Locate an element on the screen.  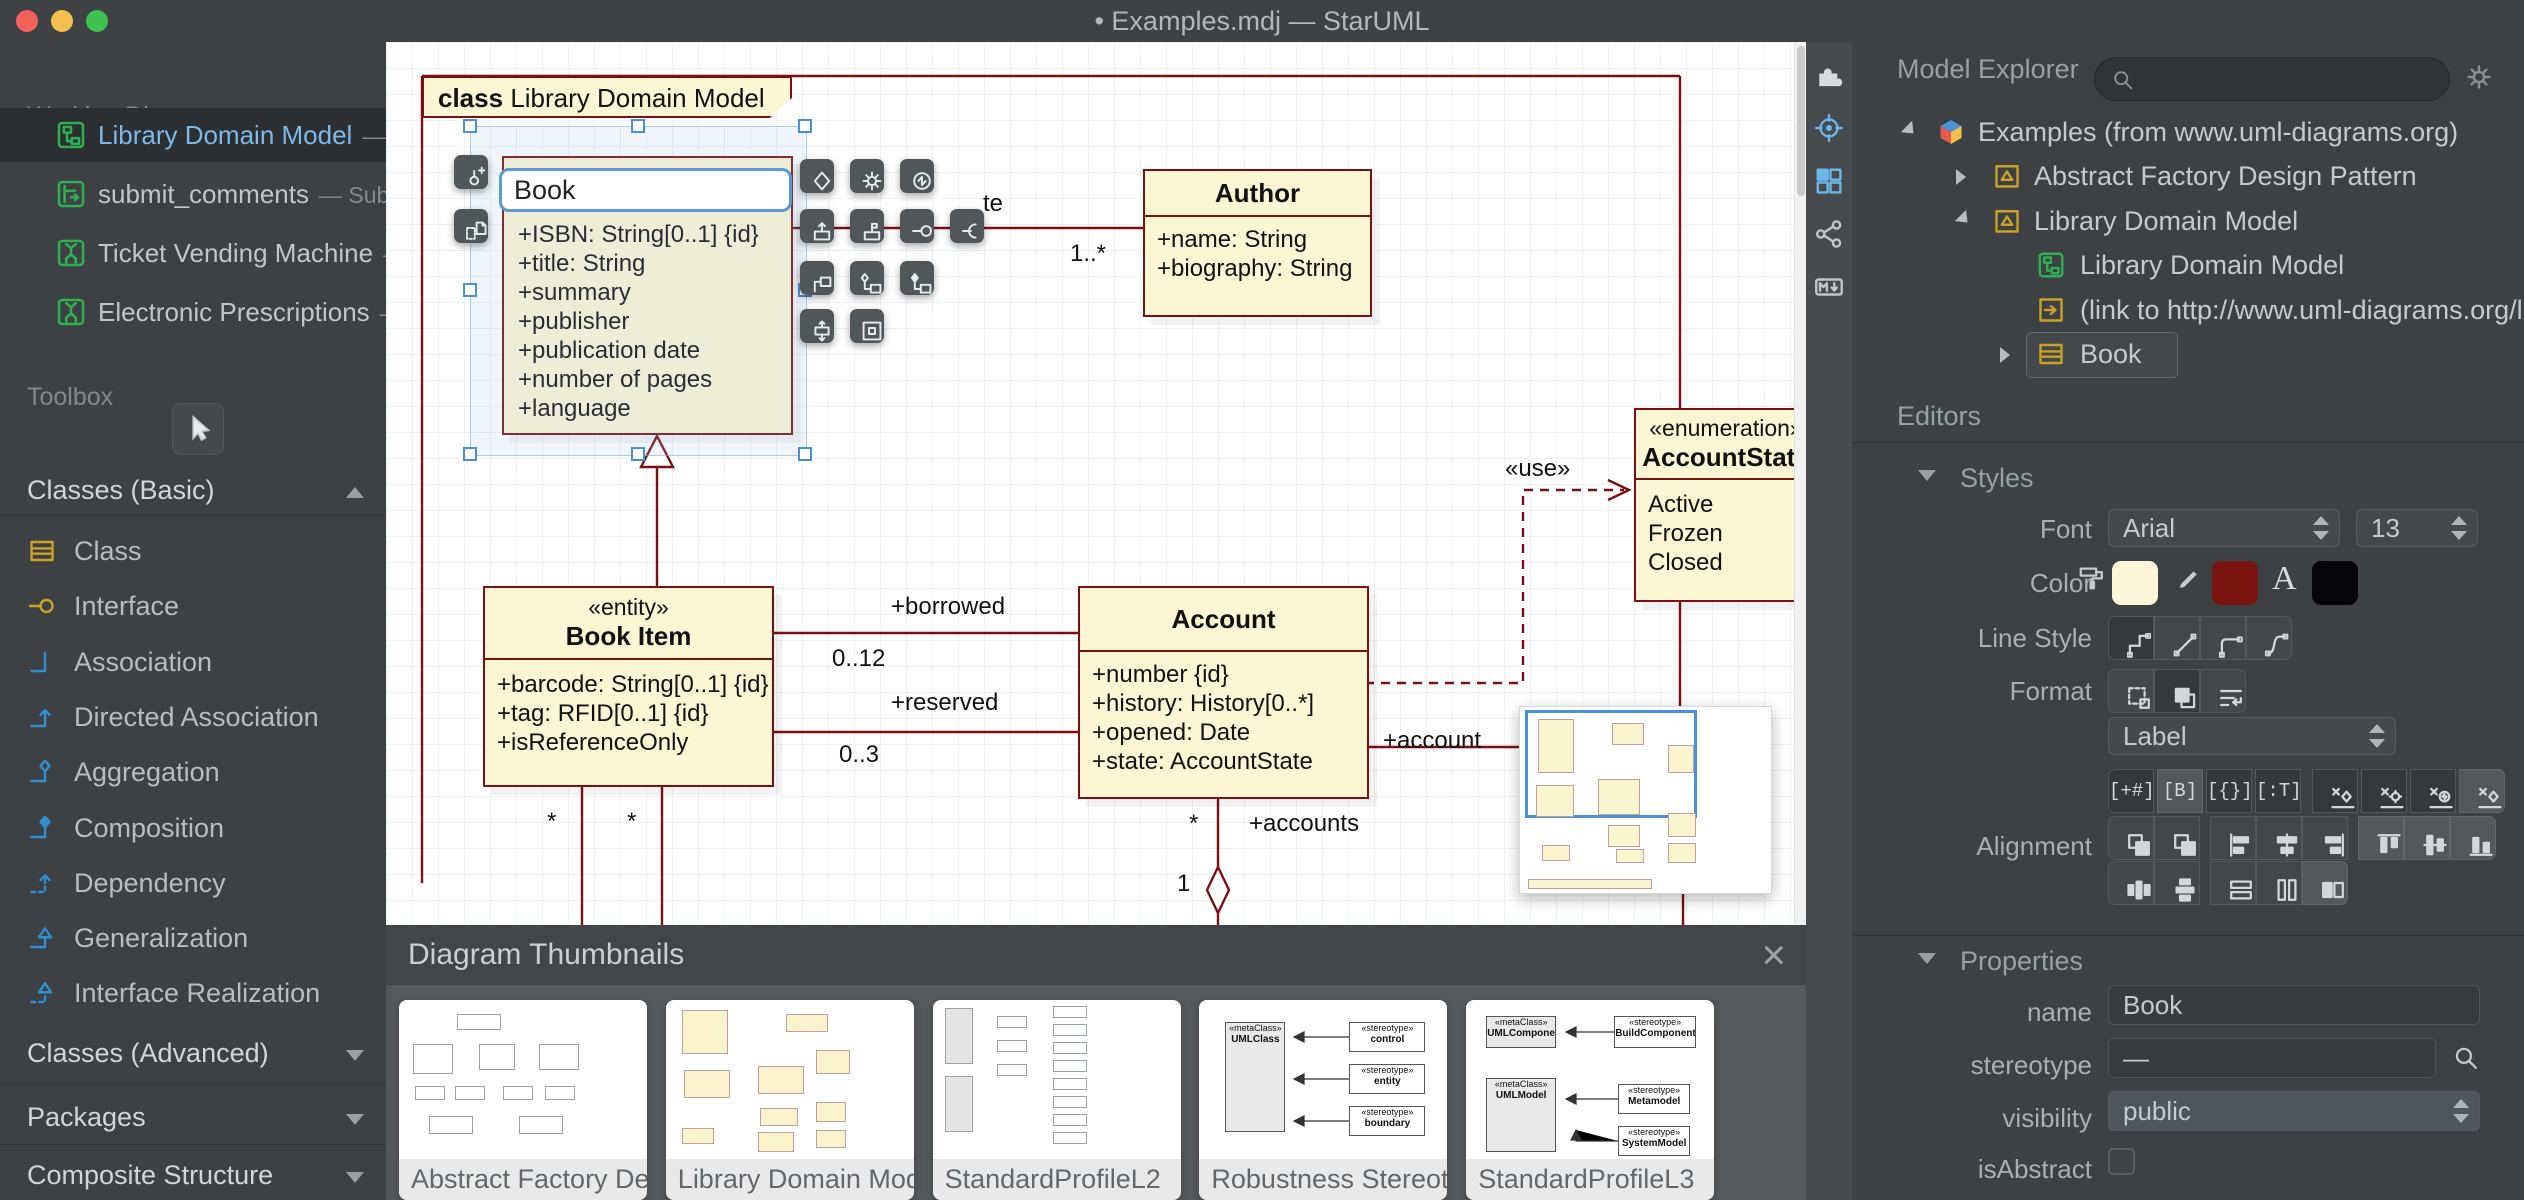
toolbox-section-header: Classes (Advanced) is located at coordinates (193, 1055).